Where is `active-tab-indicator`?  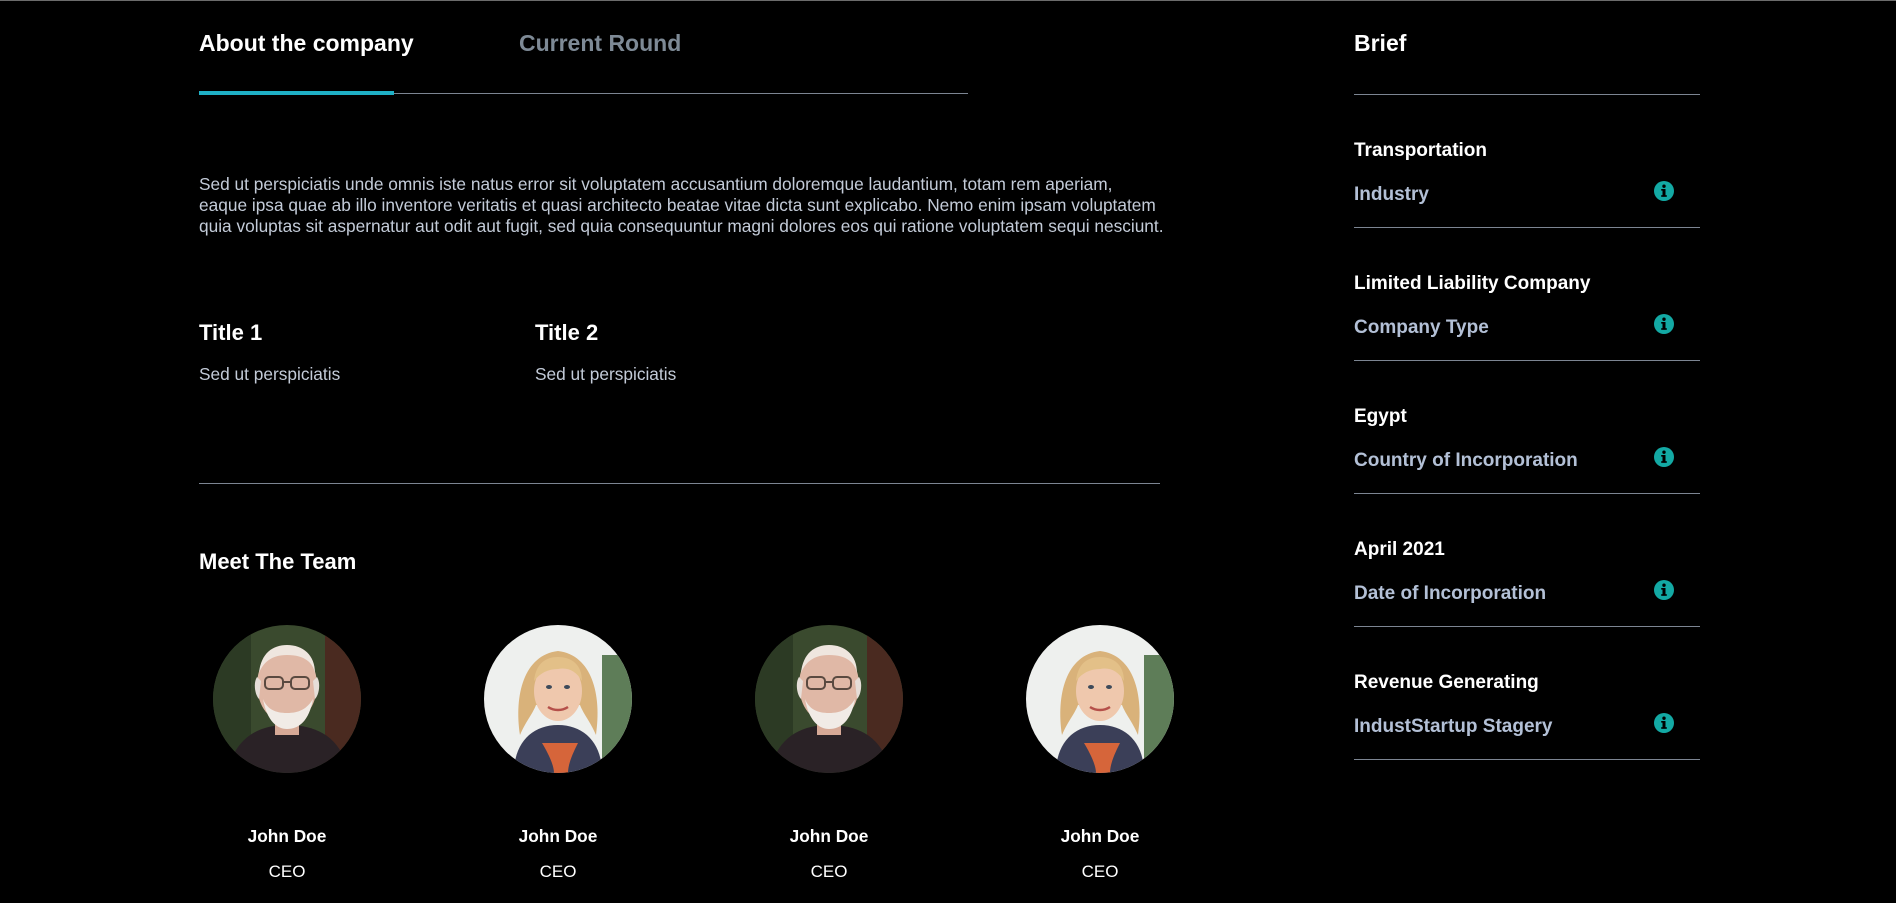 active-tab-indicator is located at coordinates (296, 93).